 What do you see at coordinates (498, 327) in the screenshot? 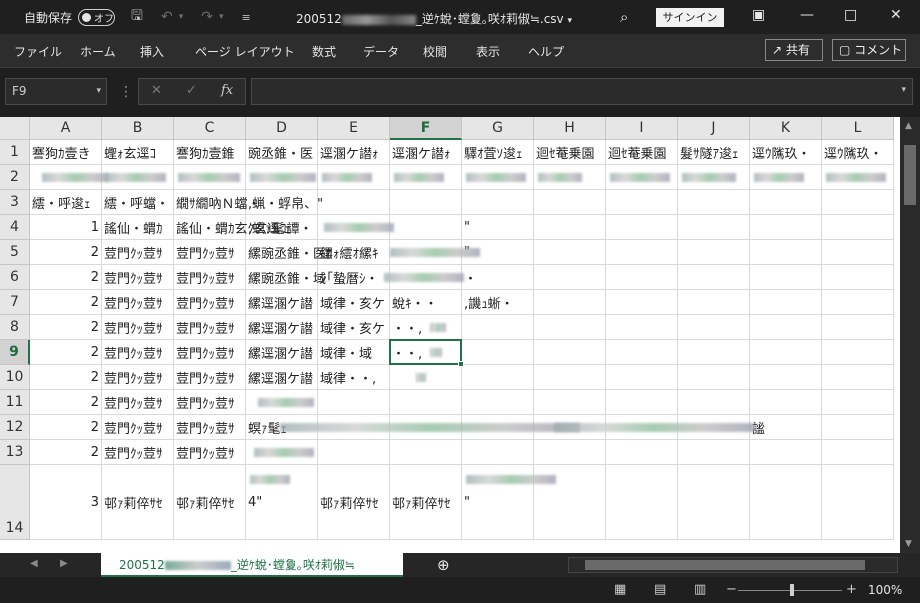
I see `cell-g8` at bounding box center [498, 327].